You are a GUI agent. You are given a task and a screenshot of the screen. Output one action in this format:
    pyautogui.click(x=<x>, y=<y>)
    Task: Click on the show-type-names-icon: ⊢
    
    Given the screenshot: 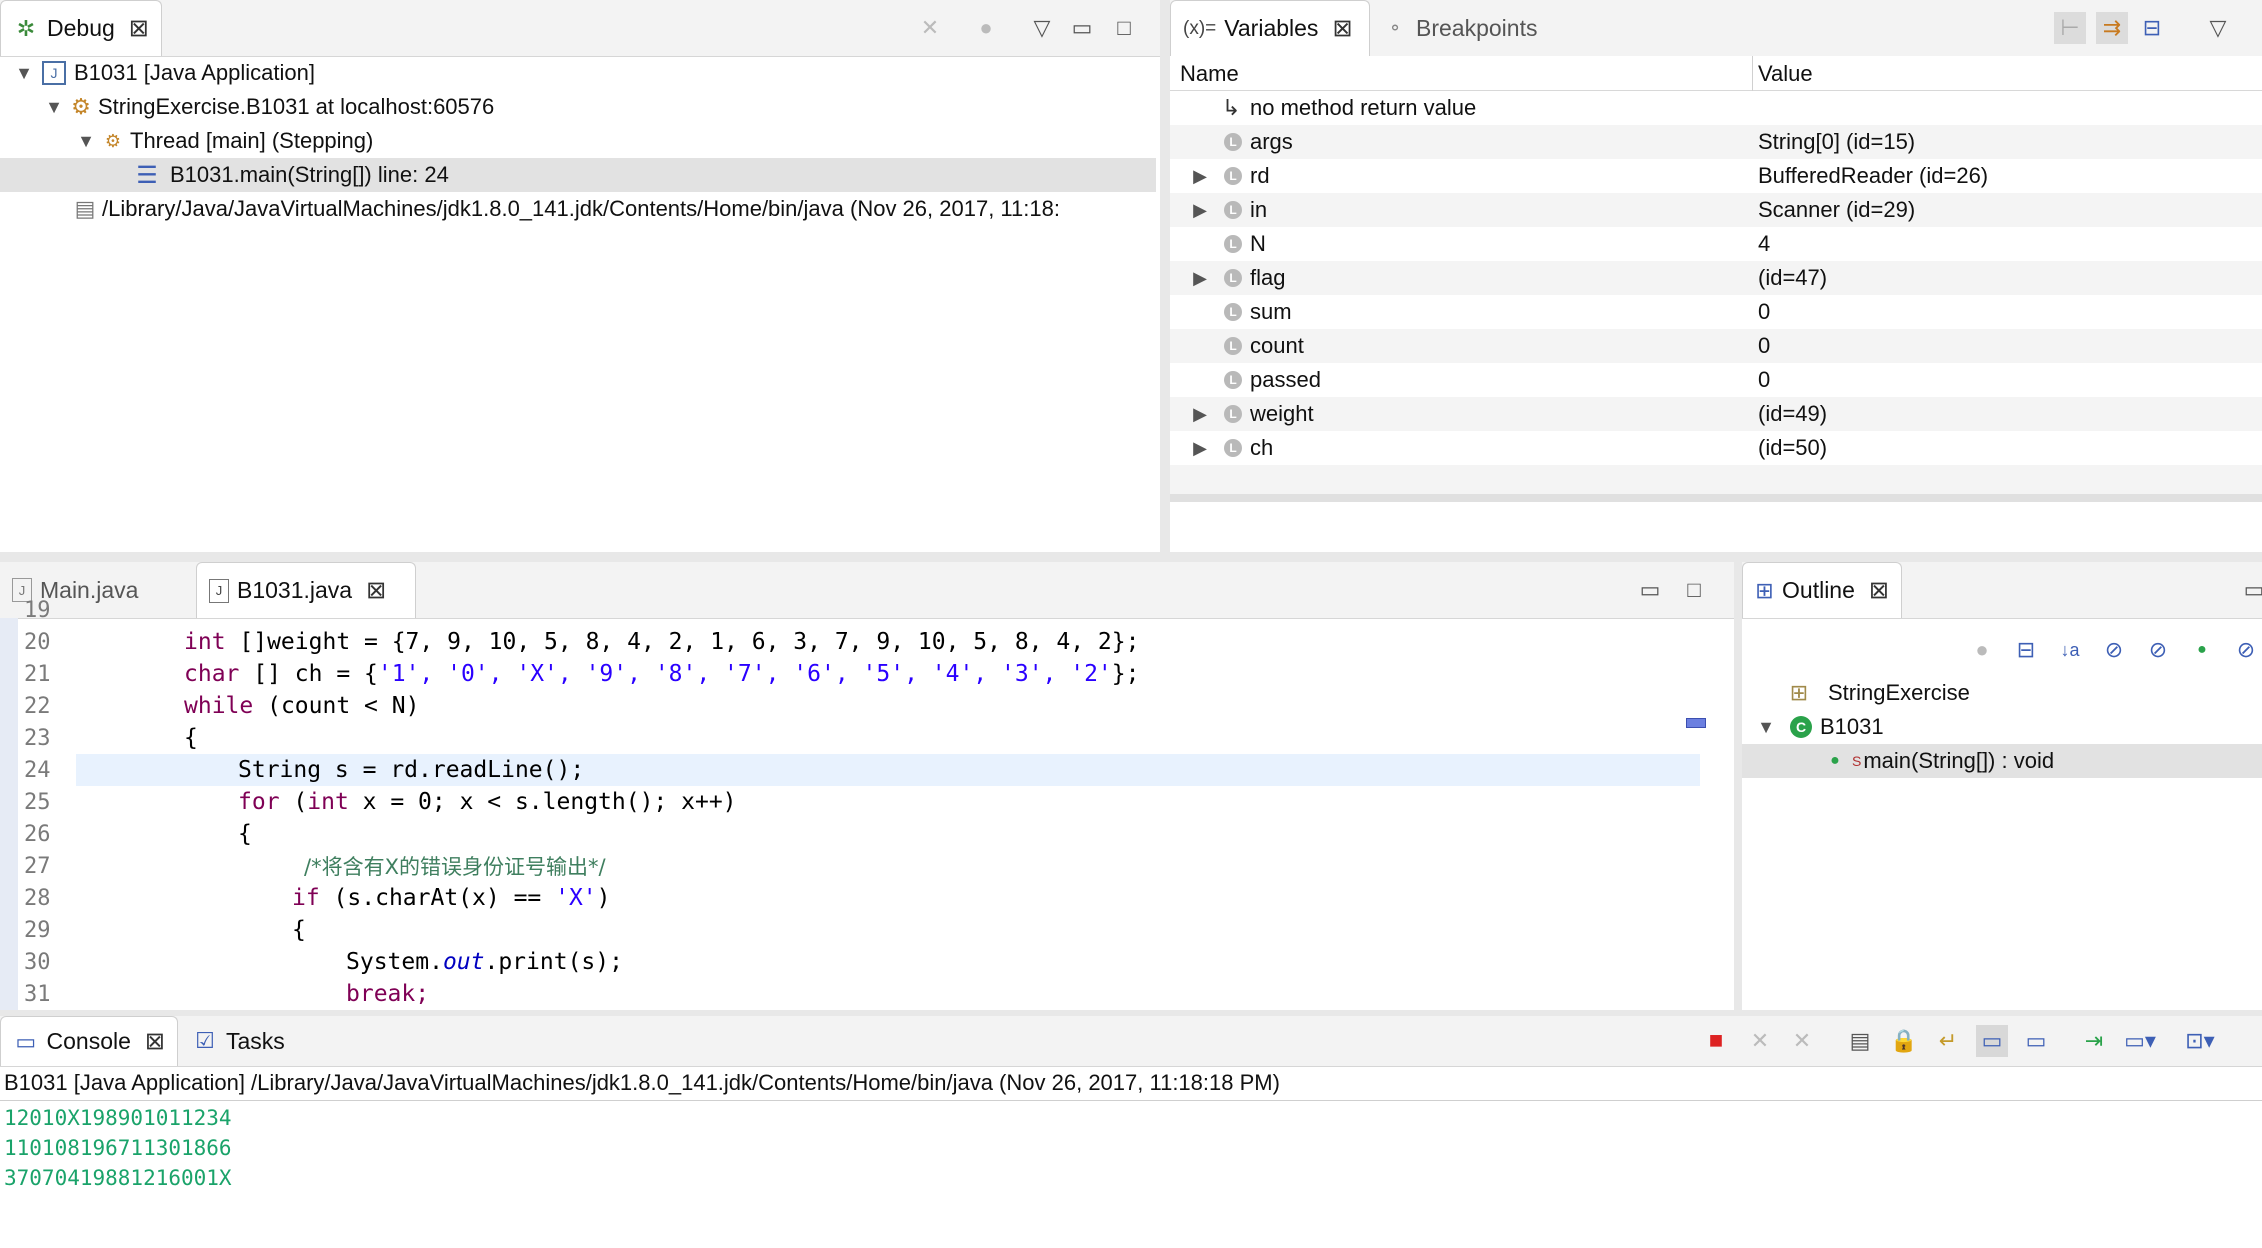 What is the action you would take?
    pyautogui.click(x=2070, y=28)
    